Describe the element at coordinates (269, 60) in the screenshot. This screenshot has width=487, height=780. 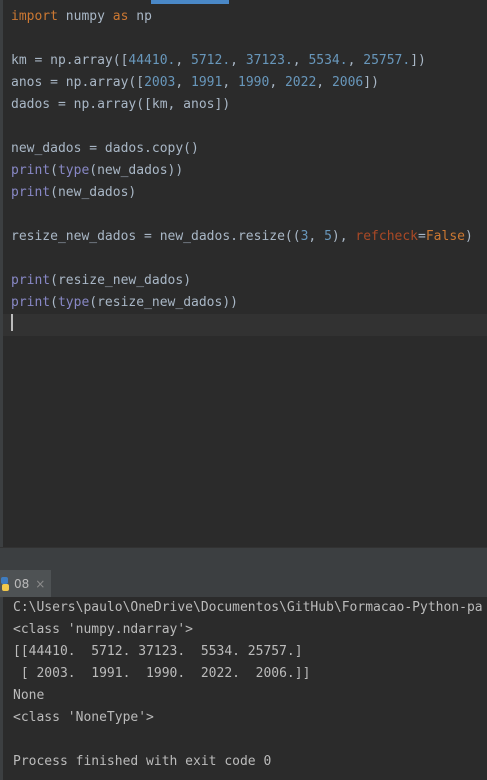
I see `code-token: 37123.` at that location.